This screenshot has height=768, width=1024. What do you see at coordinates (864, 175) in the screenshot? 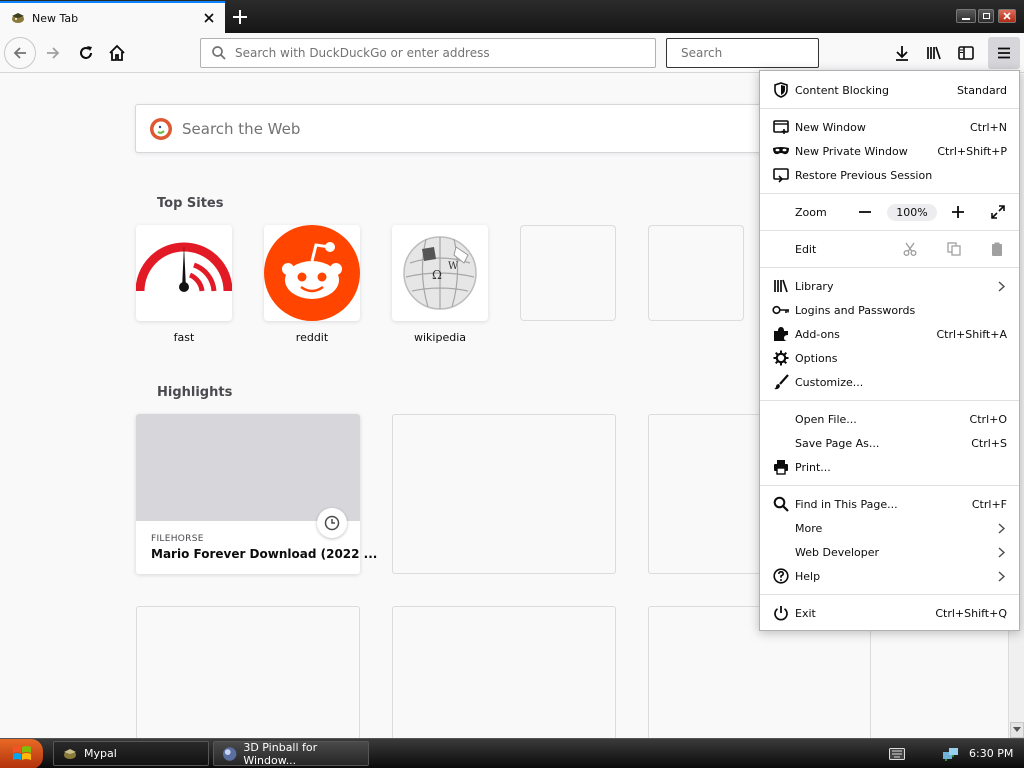
I see `menu-item-label: Restore Previous Session` at bounding box center [864, 175].